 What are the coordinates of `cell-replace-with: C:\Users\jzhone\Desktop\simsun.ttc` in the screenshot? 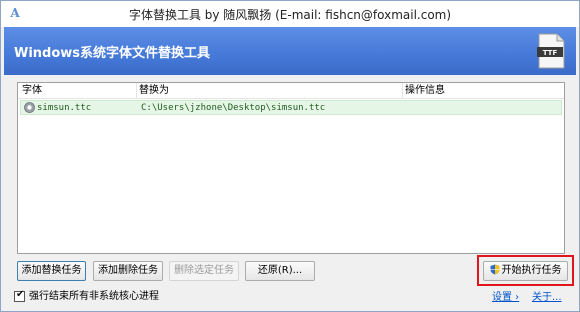 It's located at (233, 108).